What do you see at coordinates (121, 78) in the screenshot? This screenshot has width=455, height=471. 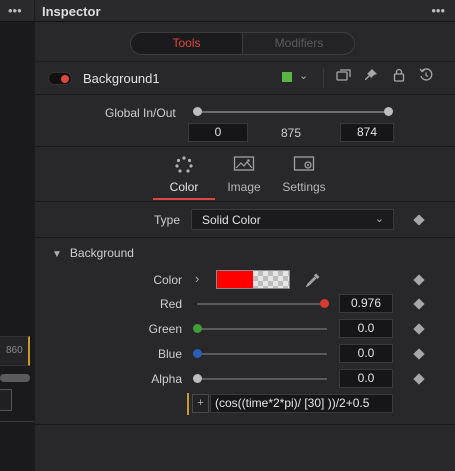 I see `node-name: Background1` at bounding box center [121, 78].